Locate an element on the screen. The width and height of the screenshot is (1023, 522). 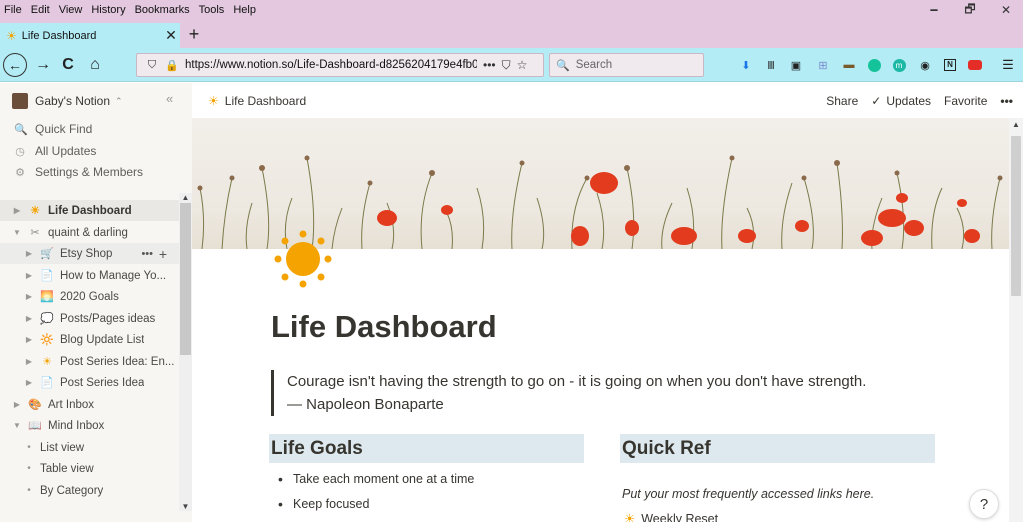
close-window-button: ✕ is located at coordinates (1006, 10).